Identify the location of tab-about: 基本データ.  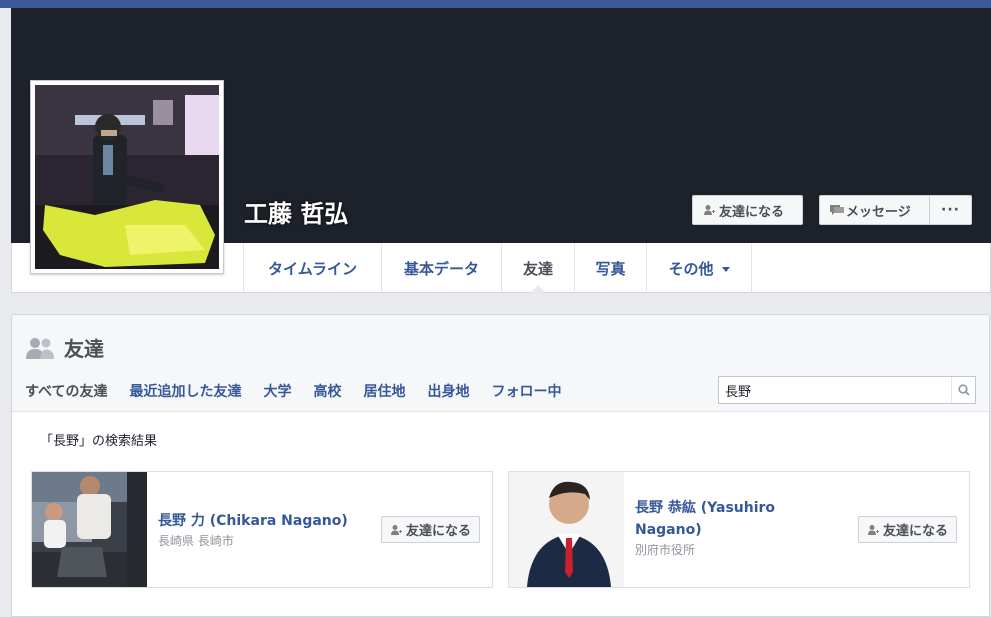
(441, 268).